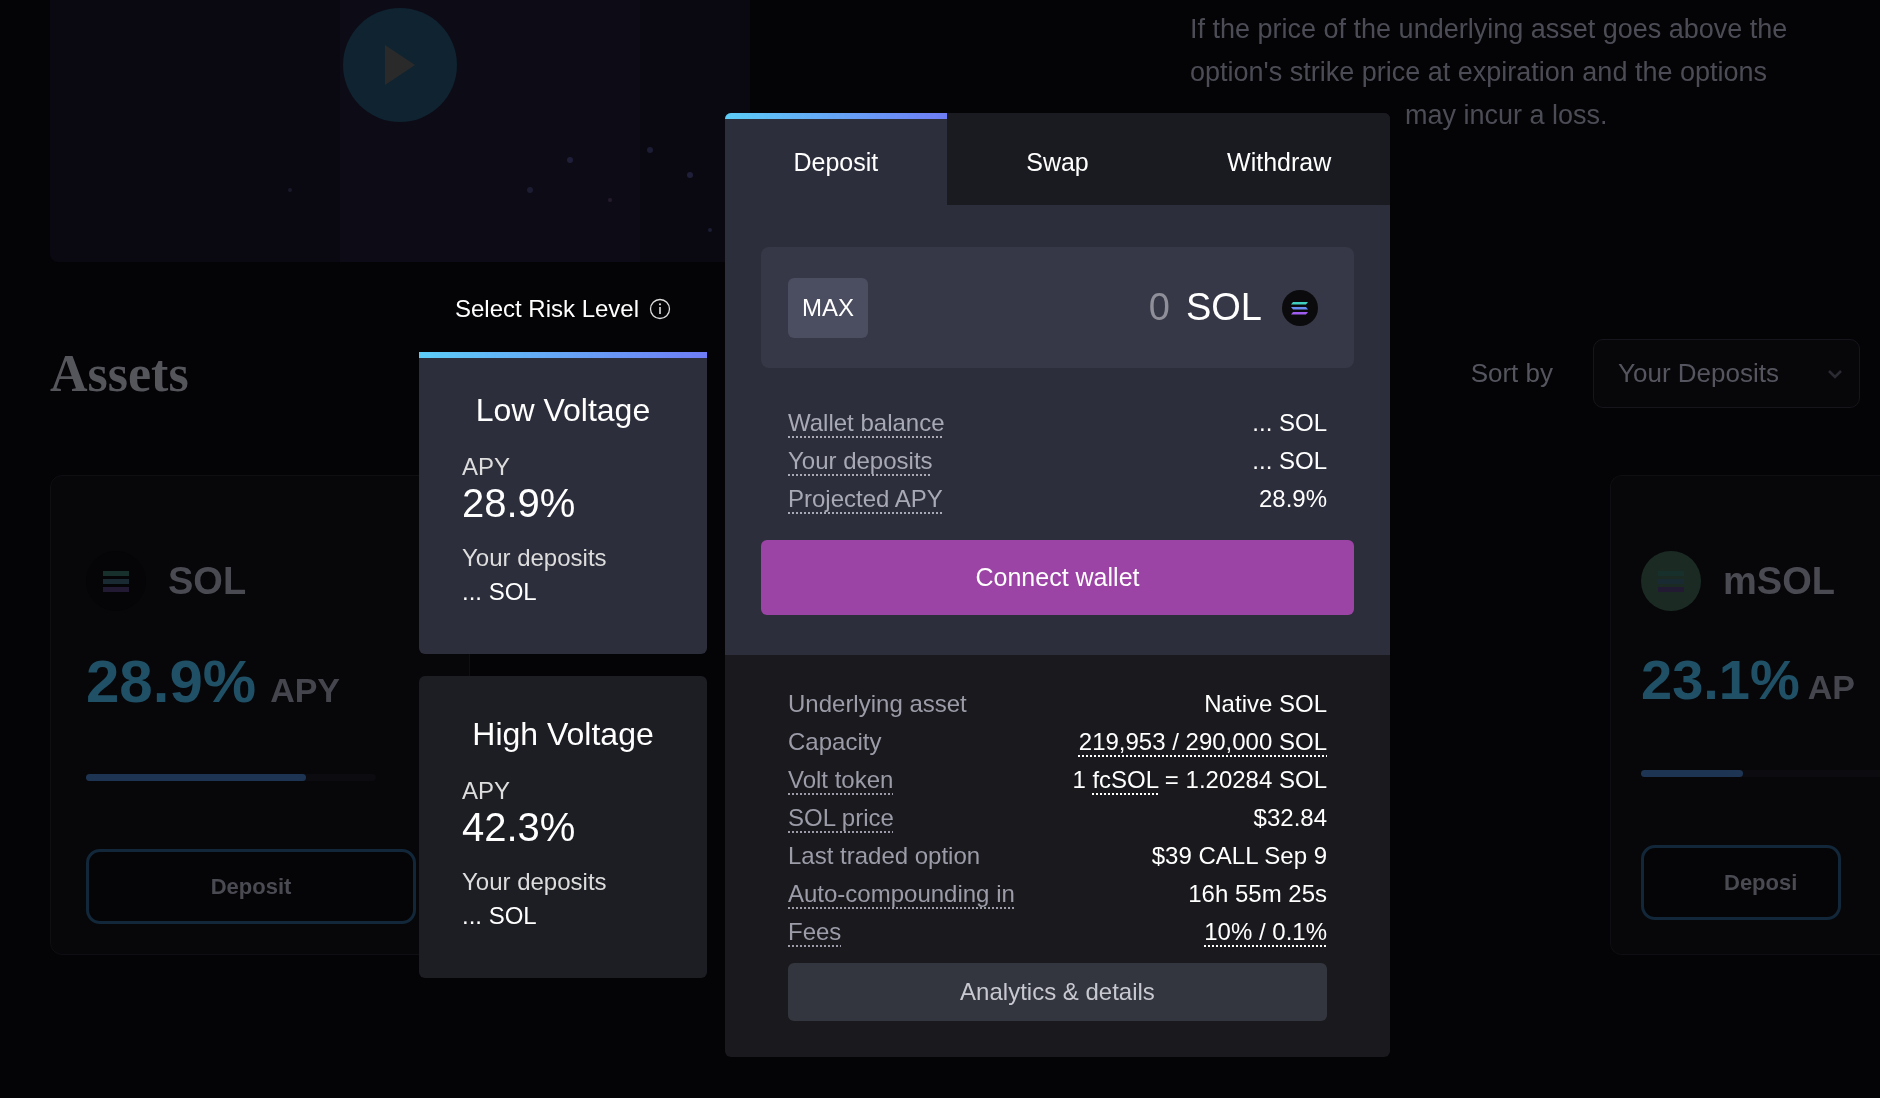 This screenshot has height=1098, width=1880. Describe the element at coordinates (1199, 780) in the screenshot. I see `detail-value: 1 fcSOL = 1.20284 SOL` at that location.